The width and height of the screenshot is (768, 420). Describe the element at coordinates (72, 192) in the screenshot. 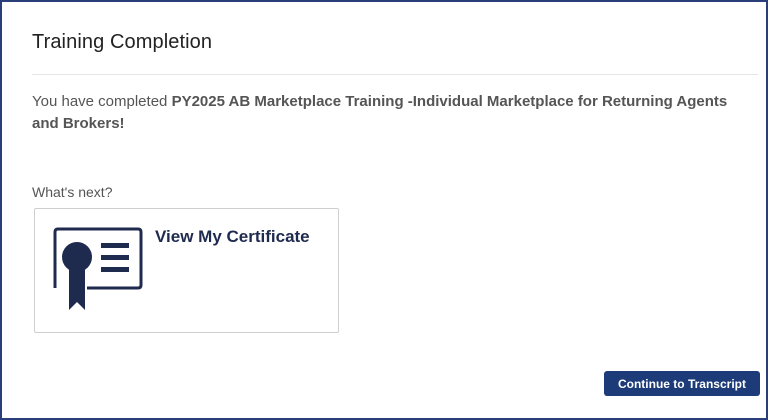

I see `whats-next-heading: What's next?` at that location.